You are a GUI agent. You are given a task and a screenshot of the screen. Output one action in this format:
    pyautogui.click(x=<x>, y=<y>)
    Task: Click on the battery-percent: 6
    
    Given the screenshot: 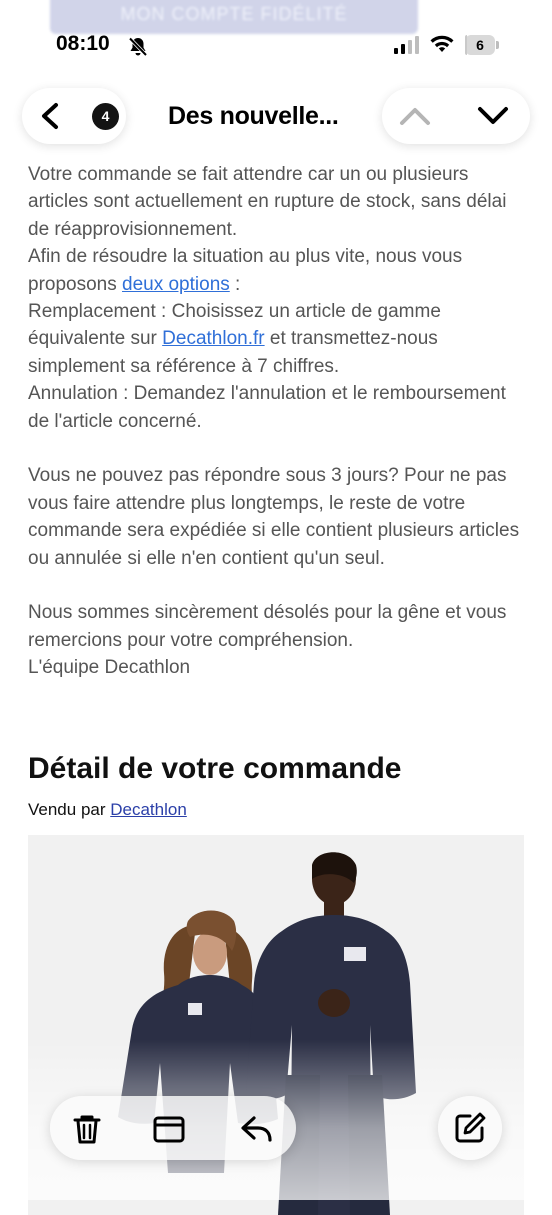 What is the action you would take?
    pyautogui.click(x=480, y=45)
    